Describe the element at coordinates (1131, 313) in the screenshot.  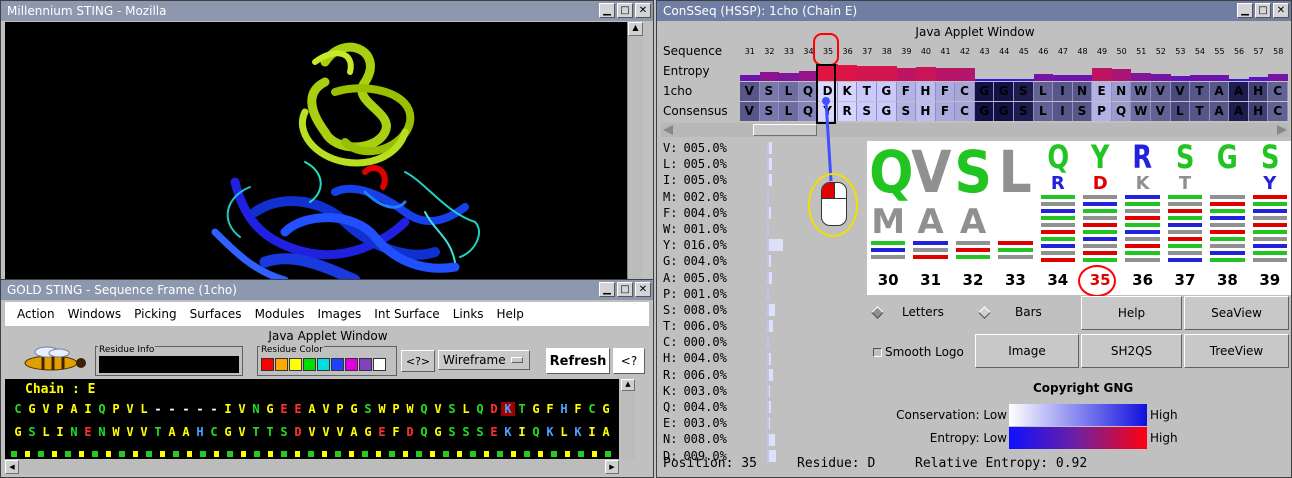
I see `help-button: Help` at that location.